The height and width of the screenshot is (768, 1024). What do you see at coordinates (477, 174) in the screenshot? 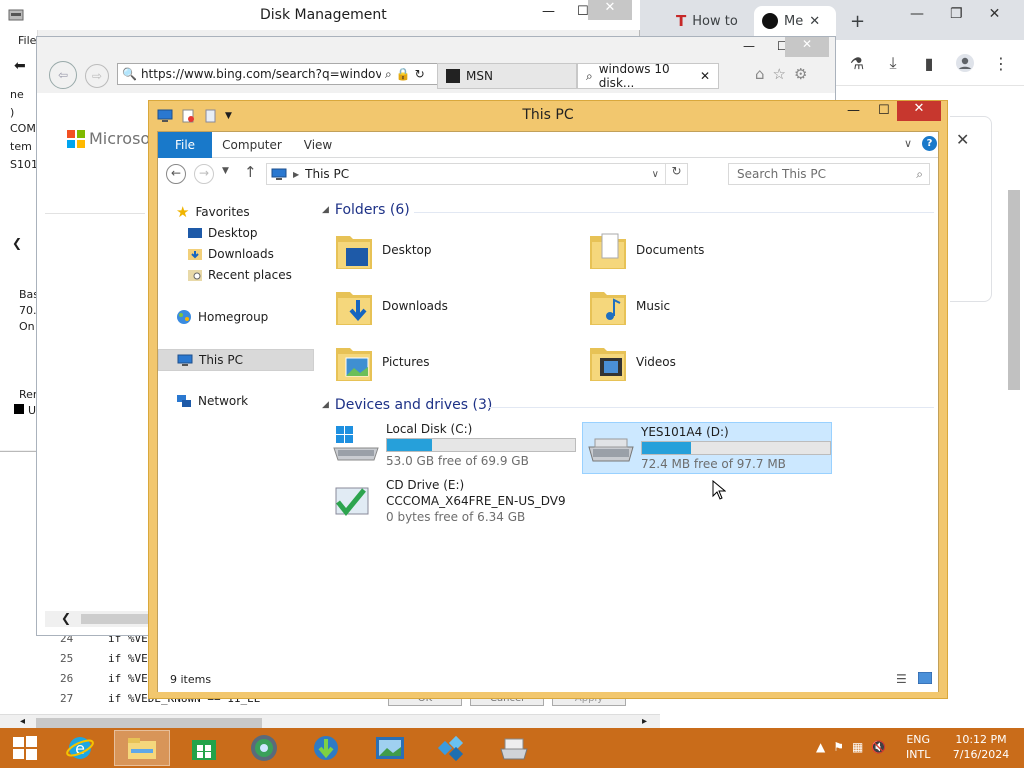
I see `address-bar: ▶ This PC ∨ ↻` at bounding box center [477, 174].